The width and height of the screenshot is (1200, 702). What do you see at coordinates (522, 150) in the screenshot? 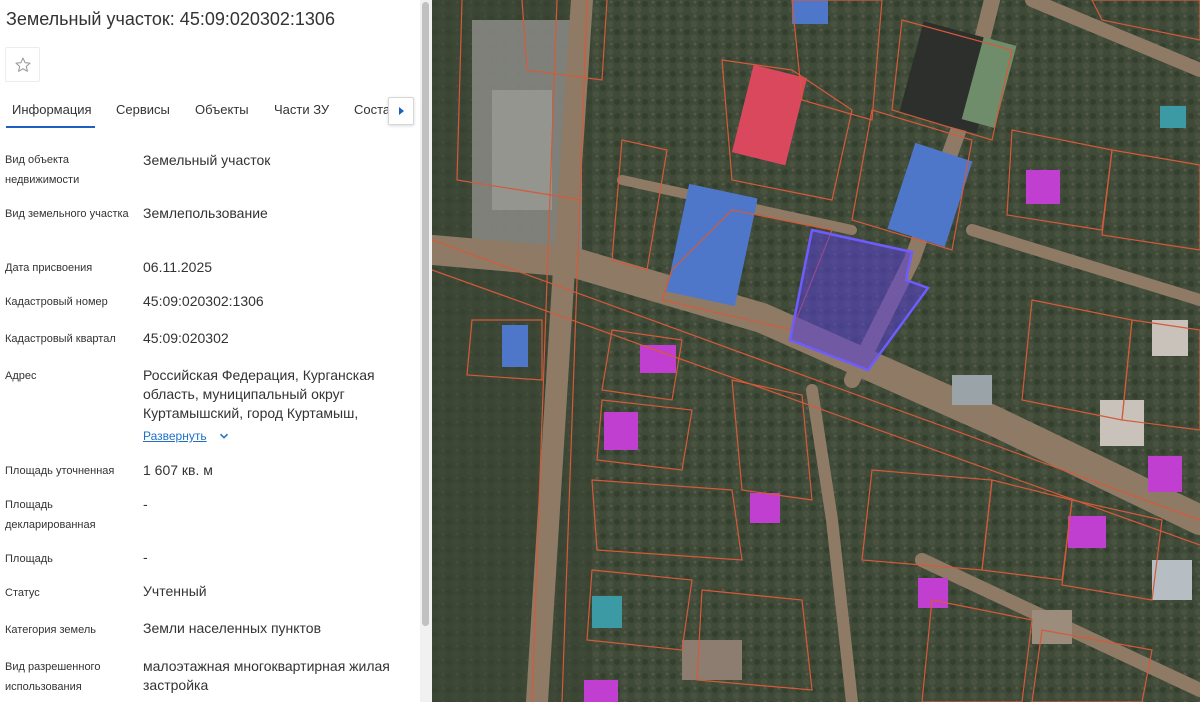
I see `map-parking-lot-inner` at bounding box center [522, 150].